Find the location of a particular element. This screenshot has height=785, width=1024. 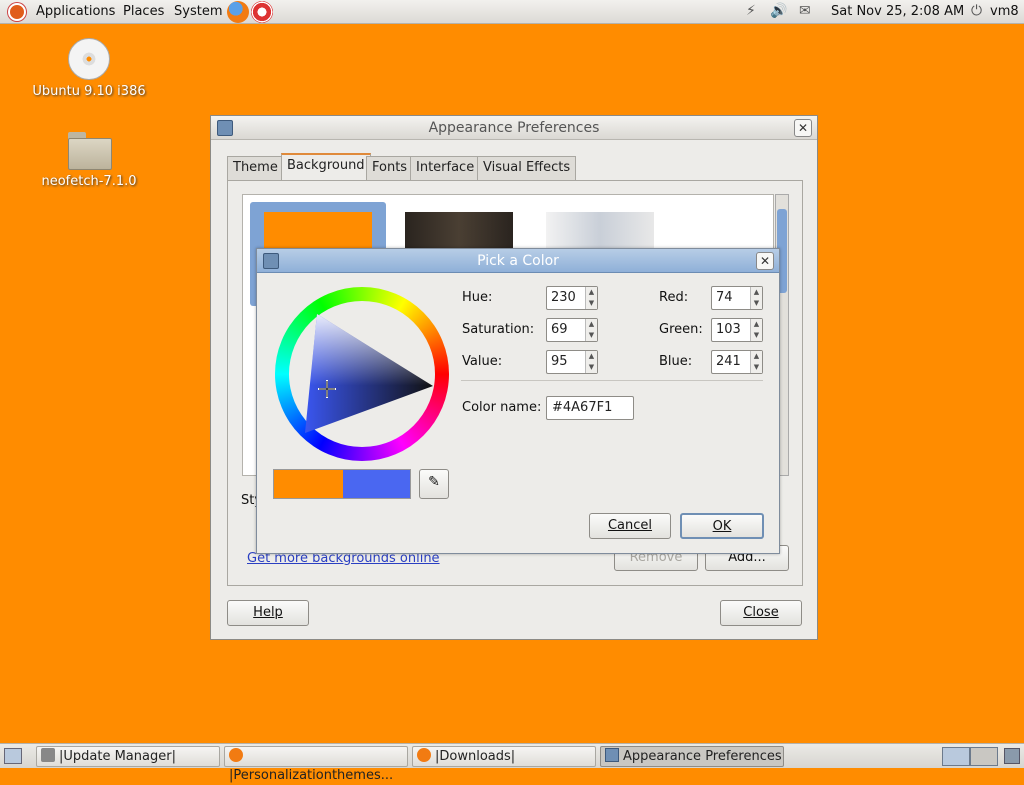

ok-button: OK is located at coordinates (722, 526).